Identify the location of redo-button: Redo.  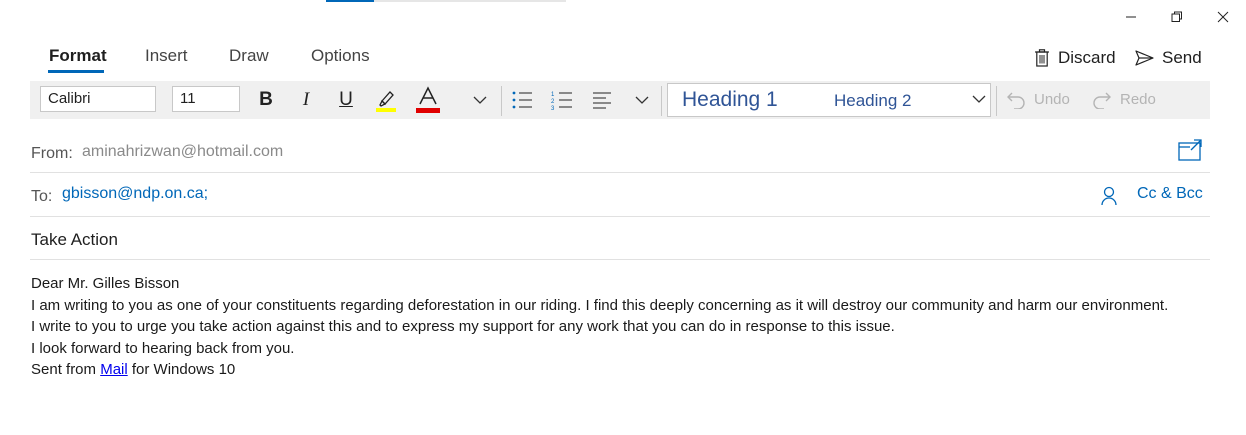
(1124, 99).